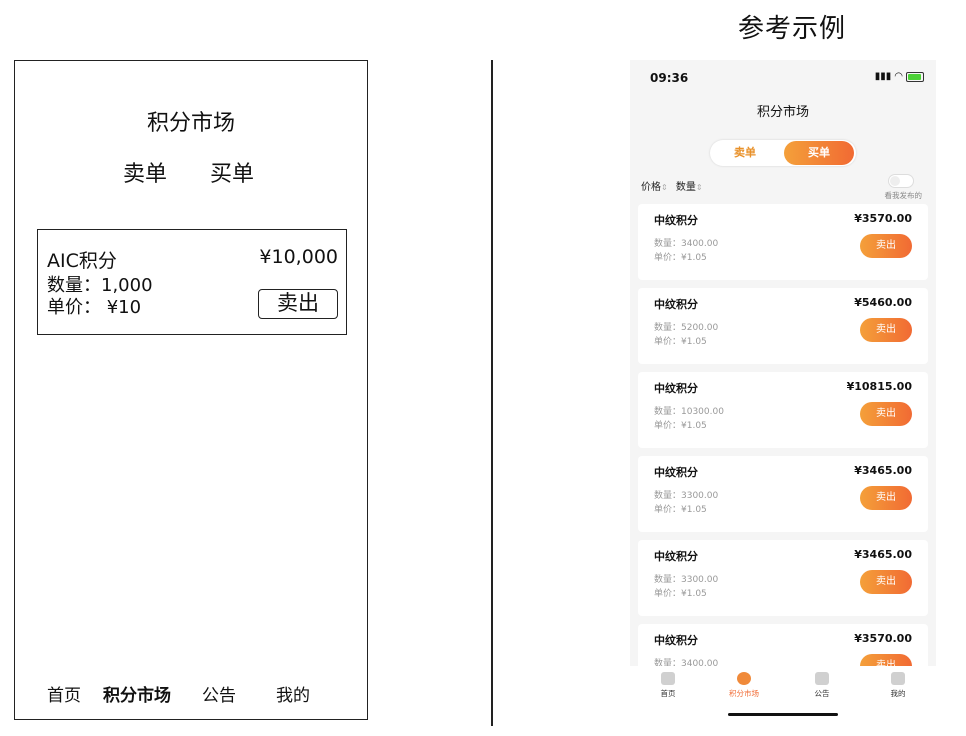  What do you see at coordinates (191, 694) in the screenshot?
I see `bottom-nav: 首页 积分市场 公告 我的` at bounding box center [191, 694].